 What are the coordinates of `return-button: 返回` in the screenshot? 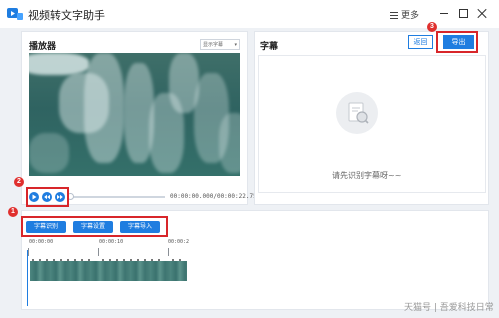 It's located at (420, 42).